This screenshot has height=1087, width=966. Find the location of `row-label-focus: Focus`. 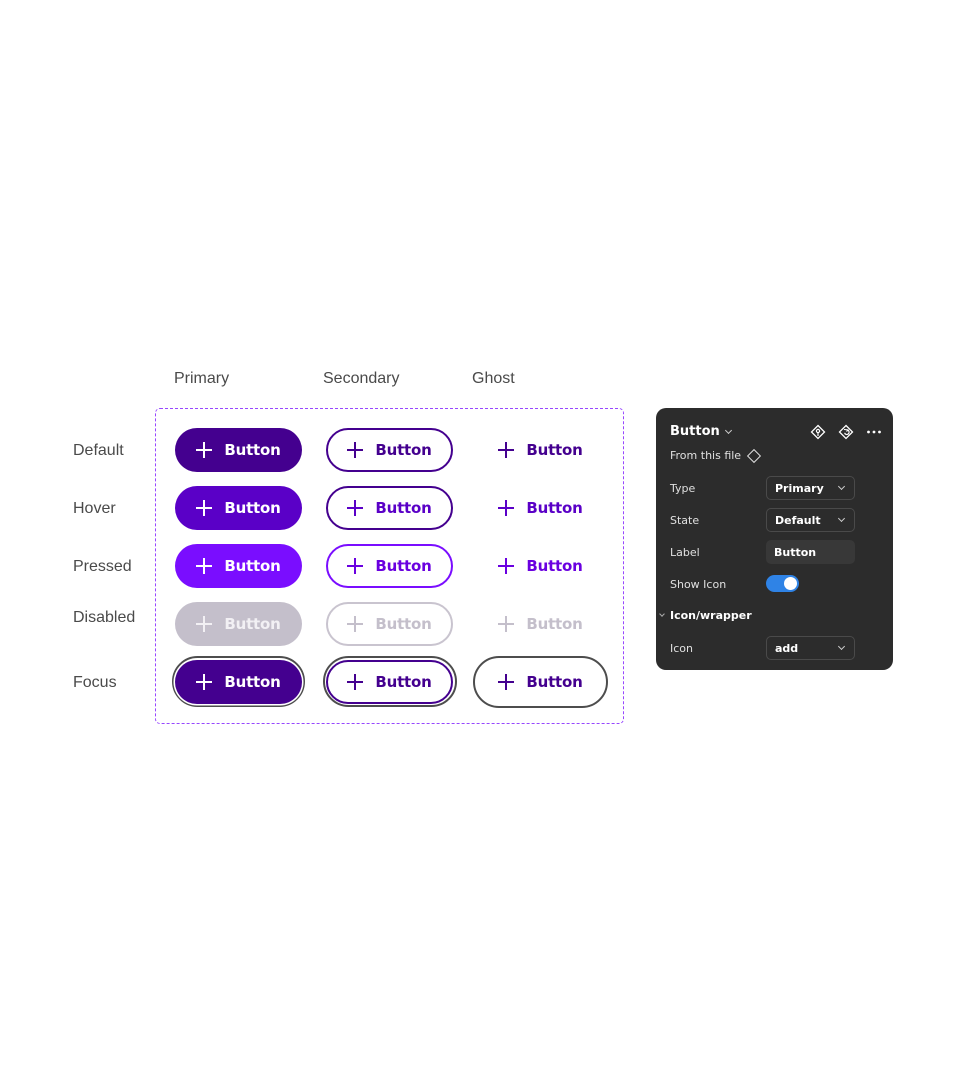

row-label-focus: Focus is located at coordinates (95, 682).